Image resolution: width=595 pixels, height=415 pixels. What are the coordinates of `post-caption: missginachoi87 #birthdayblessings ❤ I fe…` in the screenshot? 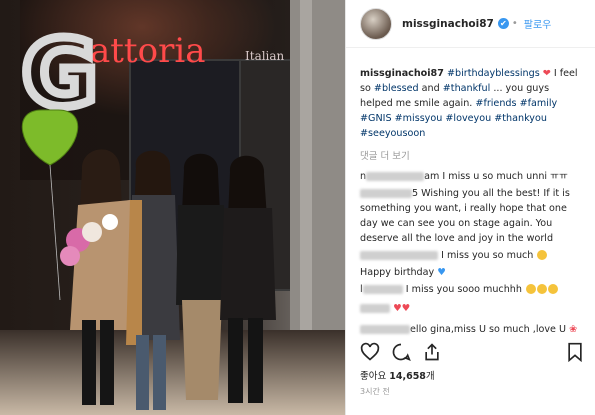 It's located at (470, 103).